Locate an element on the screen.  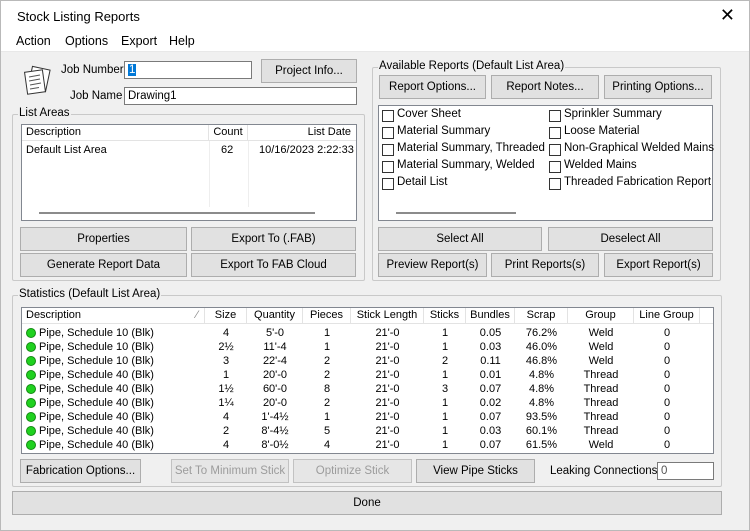
horizontal-scrollbar is located at coordinates (177, 213).